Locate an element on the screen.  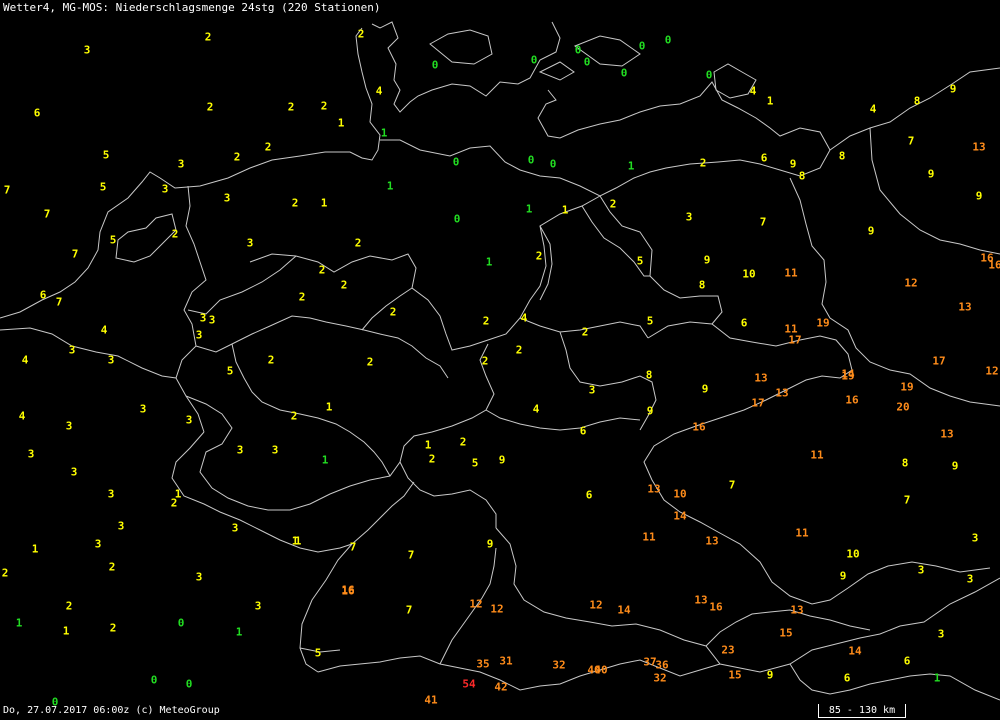
station-value: 17 is located at coordinates (758, 403).